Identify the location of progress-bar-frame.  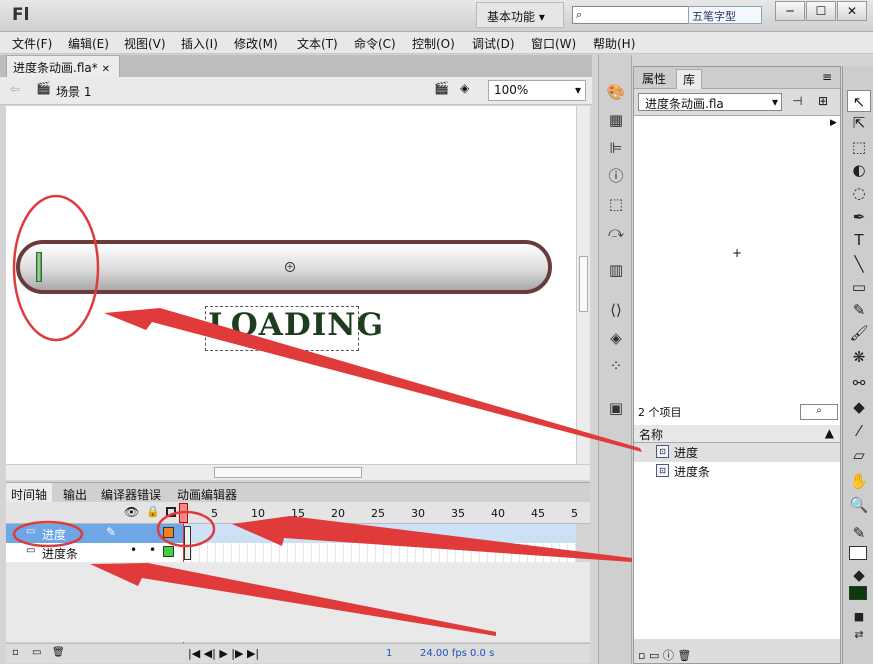
(284, 267).